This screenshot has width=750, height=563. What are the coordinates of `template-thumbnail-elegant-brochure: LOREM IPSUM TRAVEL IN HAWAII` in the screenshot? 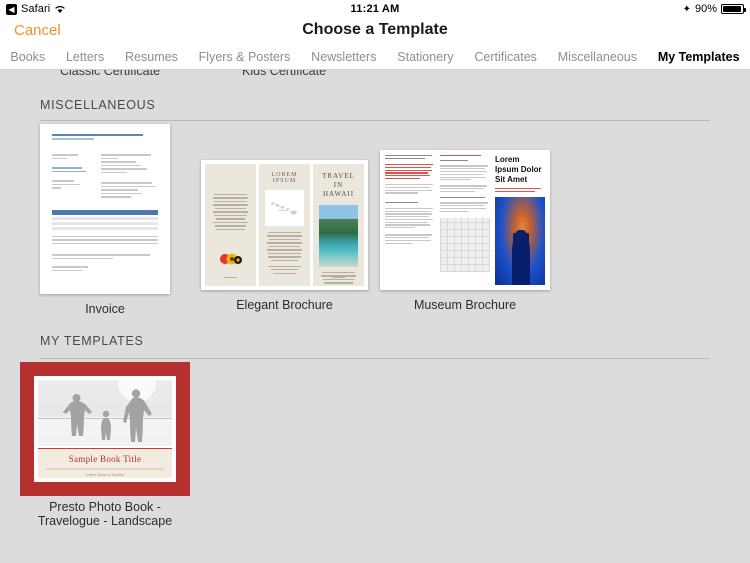 It's located at (284, 225).